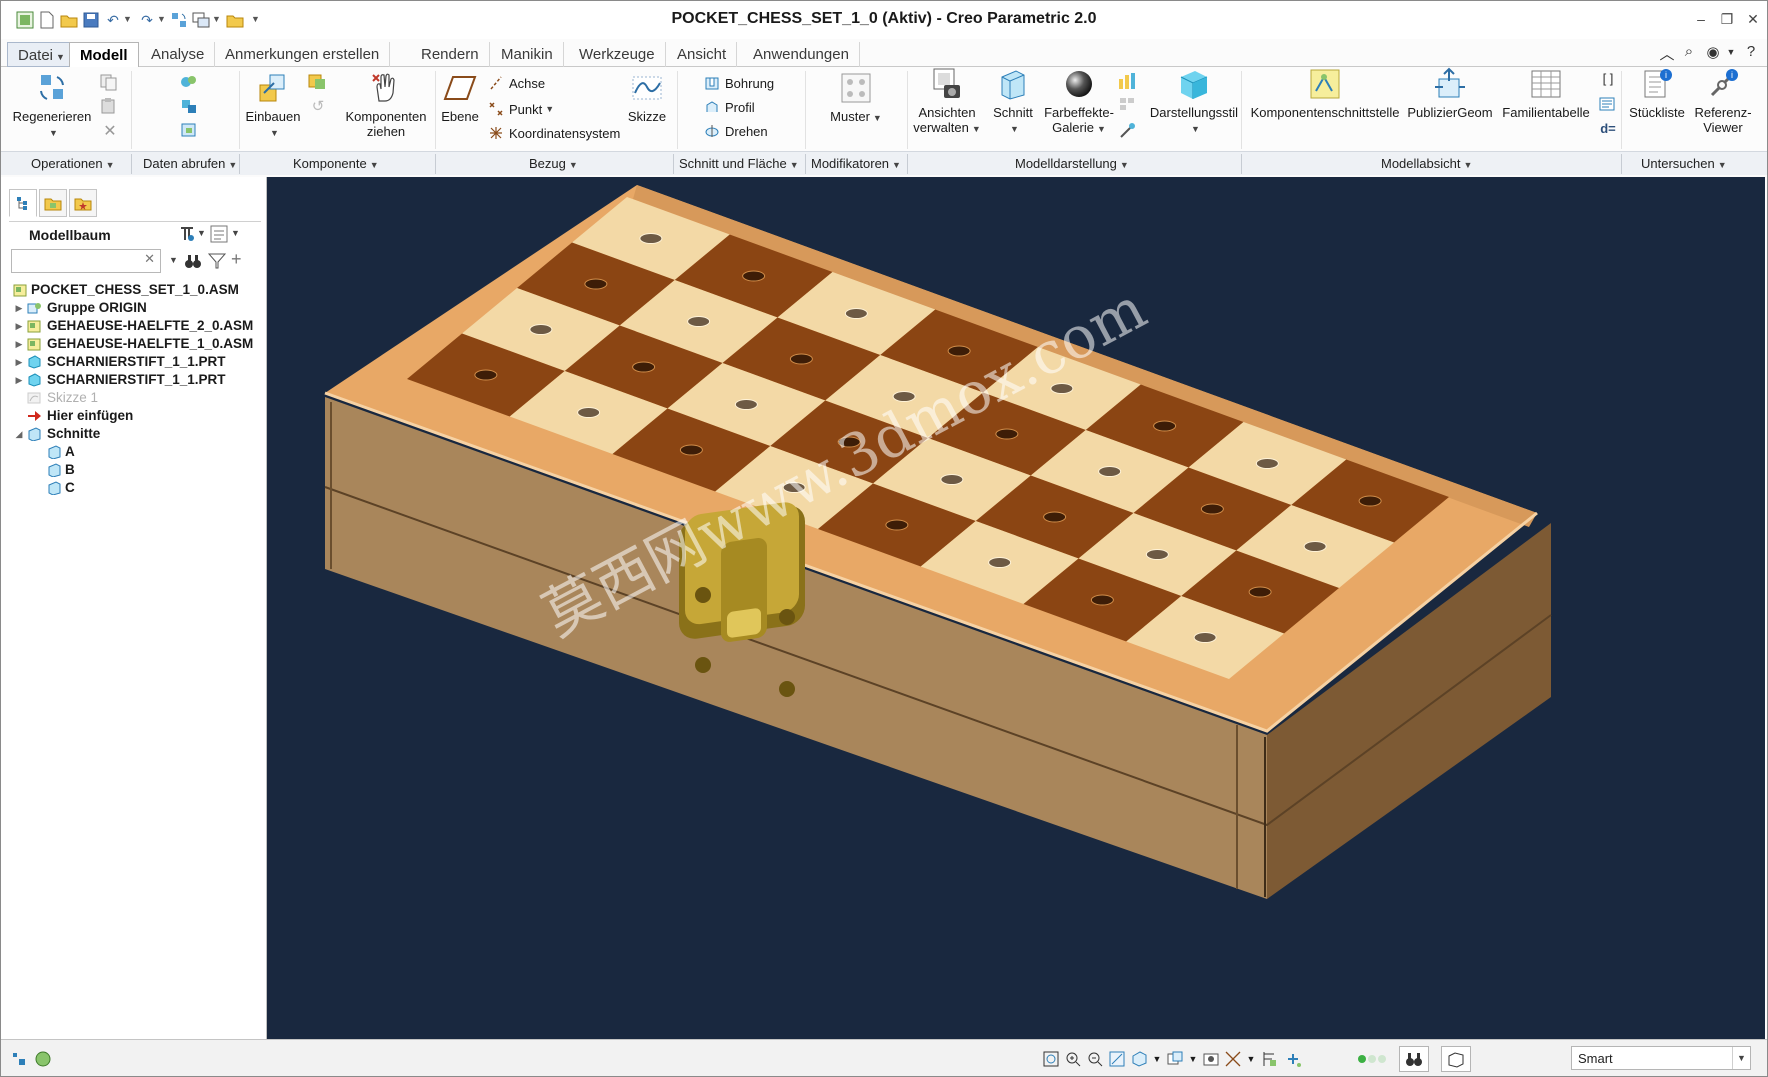 The image size is (1768, 1077). I want to click on search-icon: ⌕, so click(1689, 53).